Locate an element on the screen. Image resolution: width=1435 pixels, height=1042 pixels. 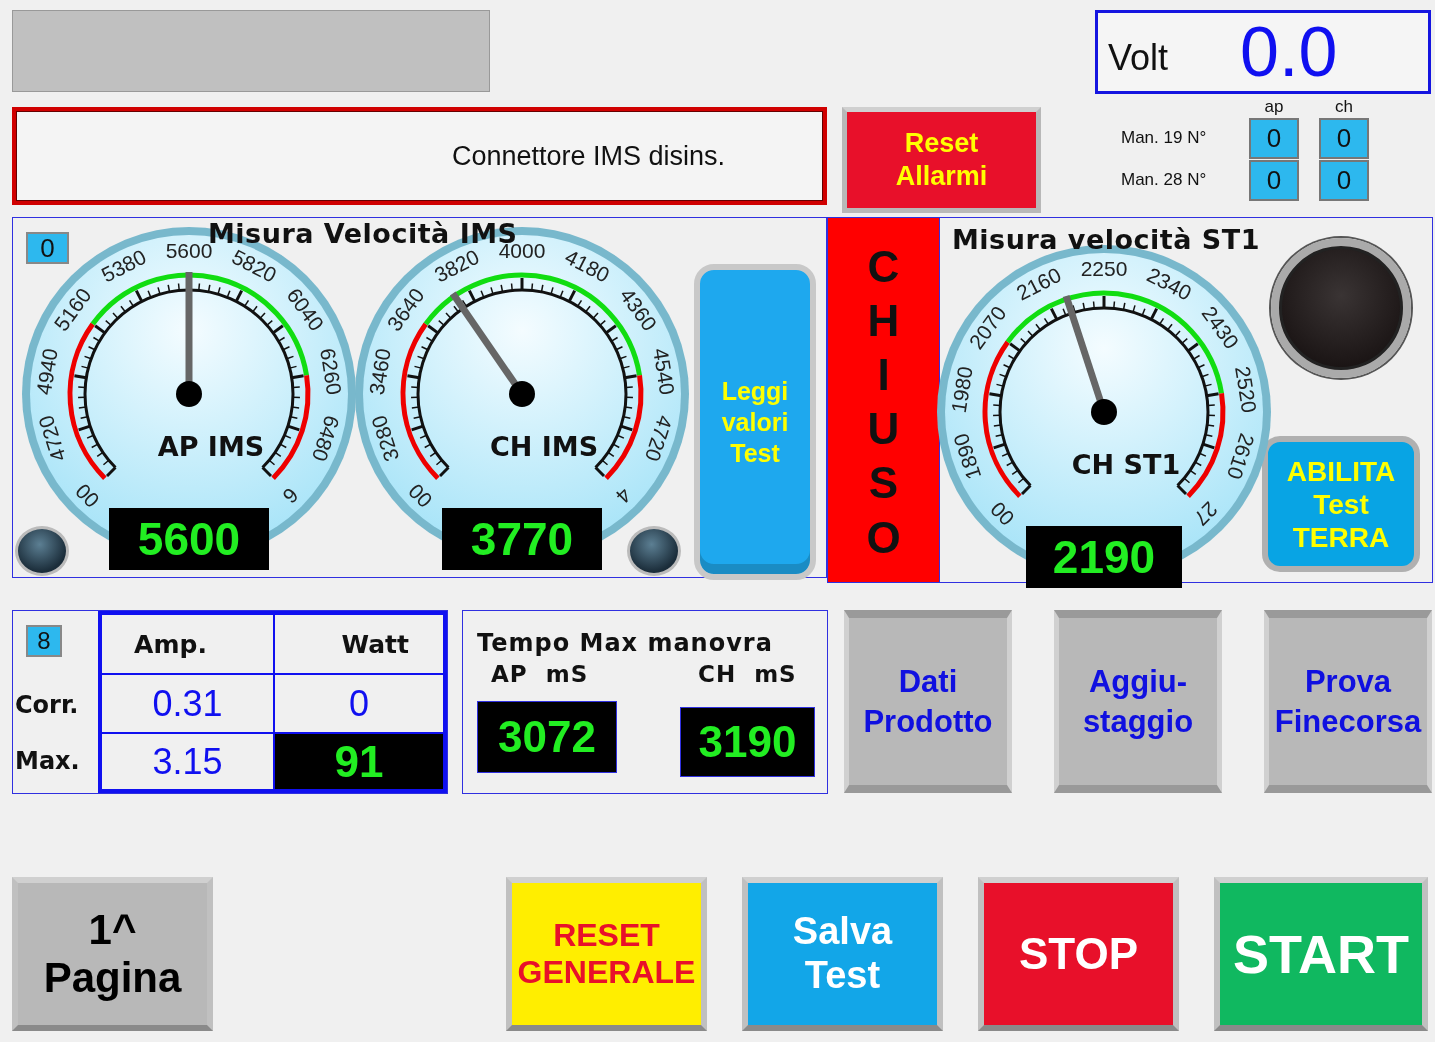
menu-button: Prova Finecorsa is located at coordinates (1348, 701).